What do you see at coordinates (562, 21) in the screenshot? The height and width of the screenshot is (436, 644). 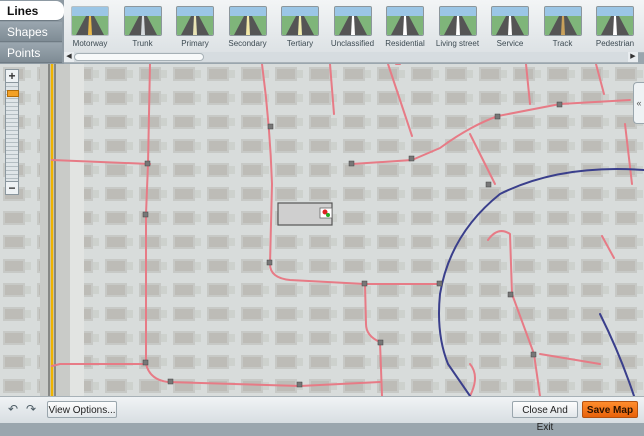 I see `track-road-icon` at bounding box center [562, 21].